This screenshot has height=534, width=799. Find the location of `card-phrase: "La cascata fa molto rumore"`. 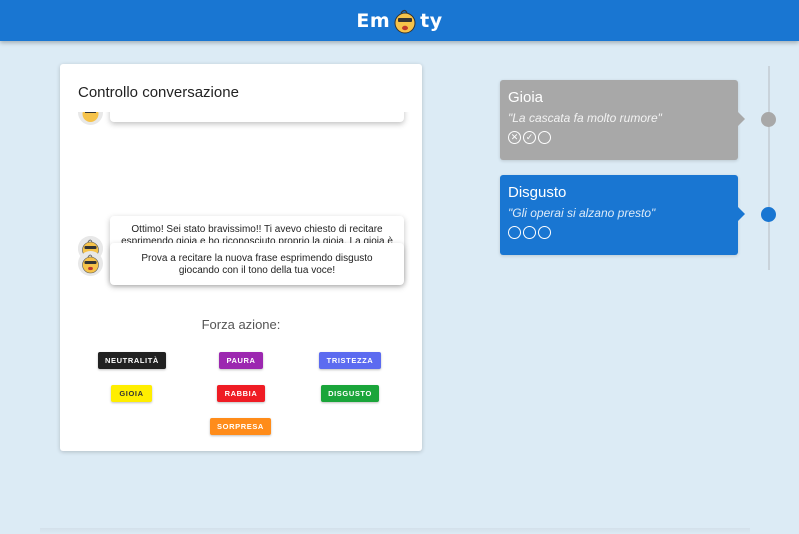

card-phrase: "La cascata fa molto rumore" is located at coordinates (585, 118).